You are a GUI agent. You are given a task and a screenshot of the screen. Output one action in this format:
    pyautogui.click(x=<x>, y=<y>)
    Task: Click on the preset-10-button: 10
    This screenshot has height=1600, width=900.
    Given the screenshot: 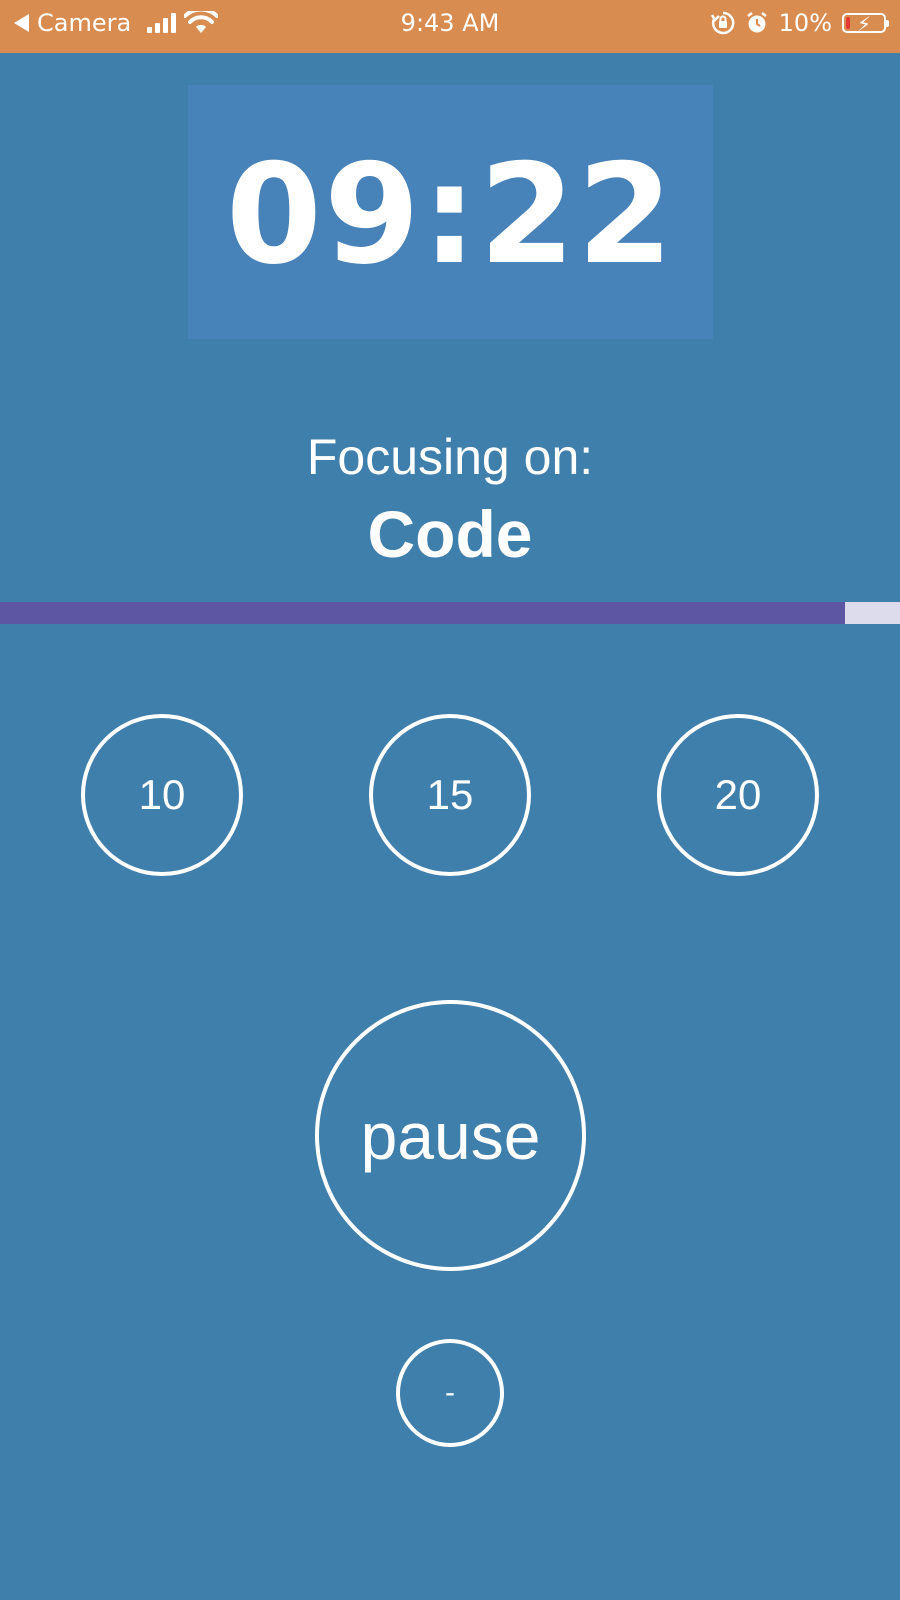 What is the action you would take?
    pyautogui.click(x=162, y=795)
    